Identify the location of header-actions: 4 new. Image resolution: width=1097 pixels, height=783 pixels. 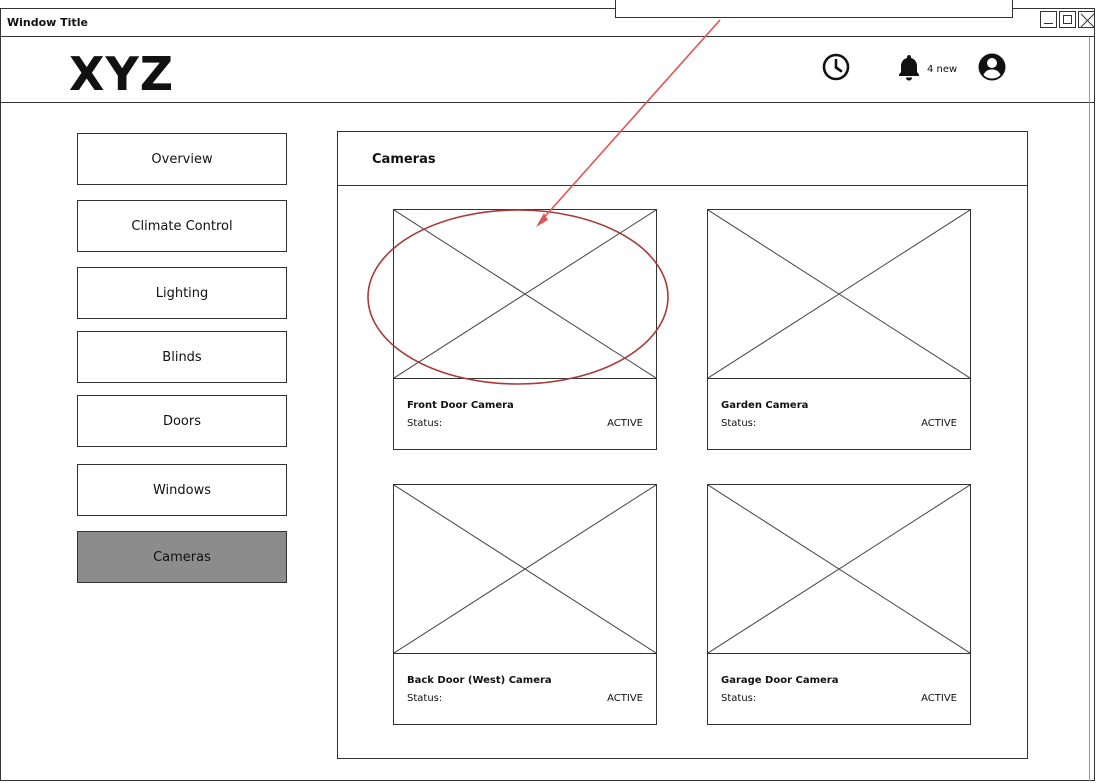
(914, 69).